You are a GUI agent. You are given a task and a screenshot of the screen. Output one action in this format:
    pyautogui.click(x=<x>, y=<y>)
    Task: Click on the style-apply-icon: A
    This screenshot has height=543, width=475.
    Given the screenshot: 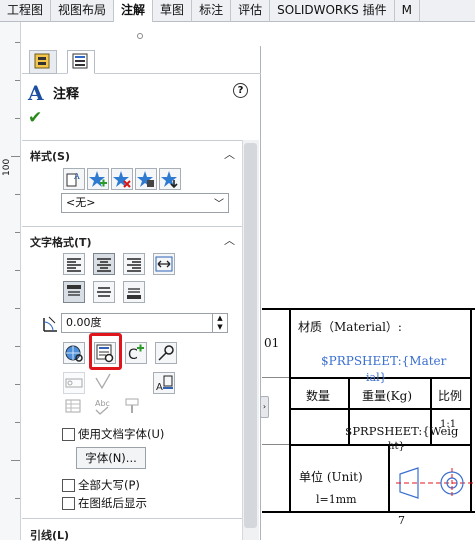 What is the action you would take?
    pyautogui.click(x=73, y=179)
    